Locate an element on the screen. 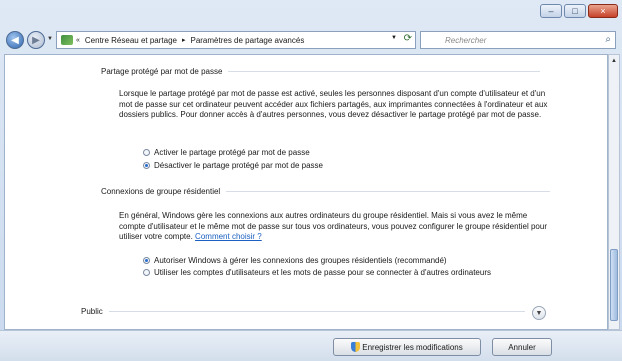 Image resolution: width=622 pixels, height=361 pixels. cancel-button: Annuler is located at coordinates (522, 347).